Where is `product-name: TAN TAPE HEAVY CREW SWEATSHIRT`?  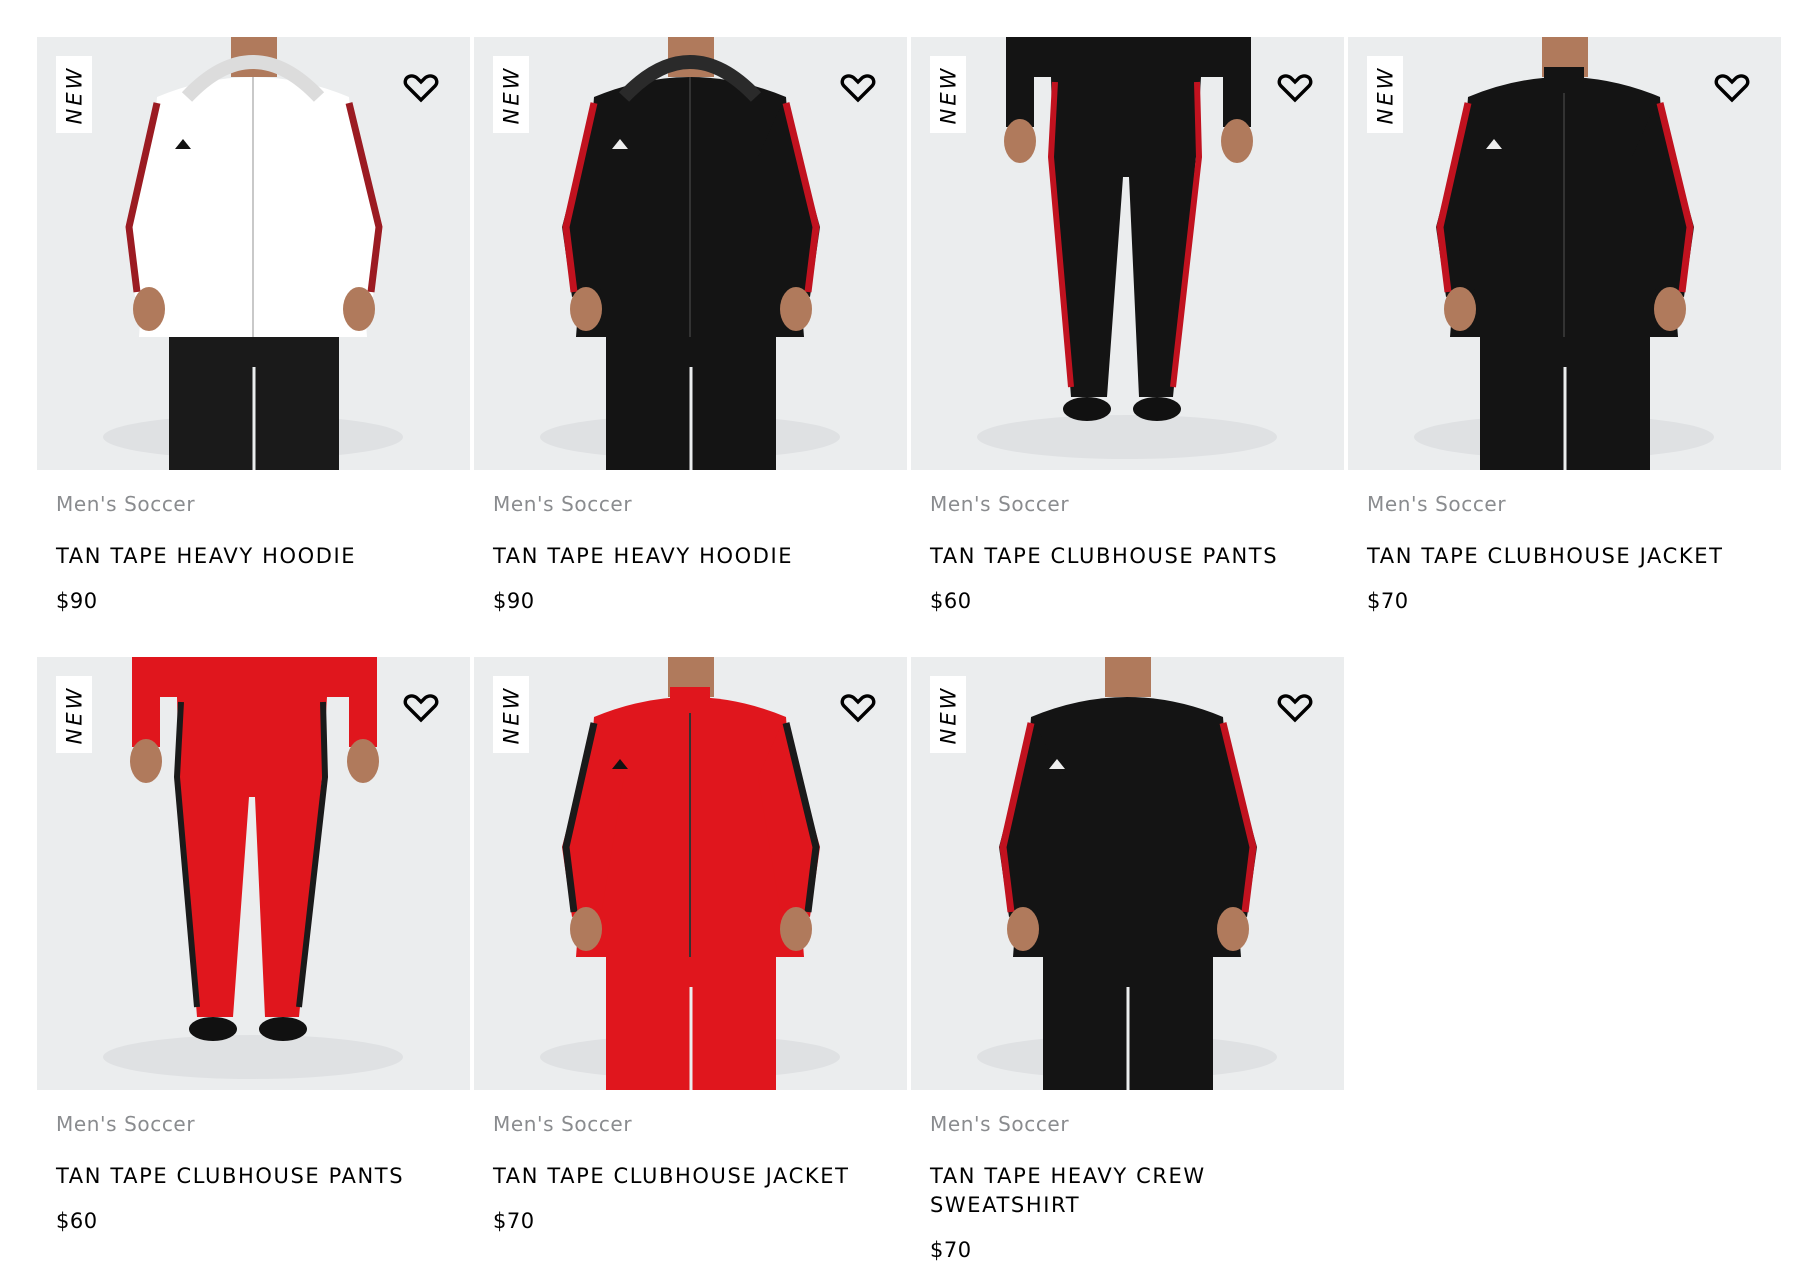 product-name: TAN TAPE HEAVY CREW SWEATSHIRT is located at coordinates (1130, 1191).